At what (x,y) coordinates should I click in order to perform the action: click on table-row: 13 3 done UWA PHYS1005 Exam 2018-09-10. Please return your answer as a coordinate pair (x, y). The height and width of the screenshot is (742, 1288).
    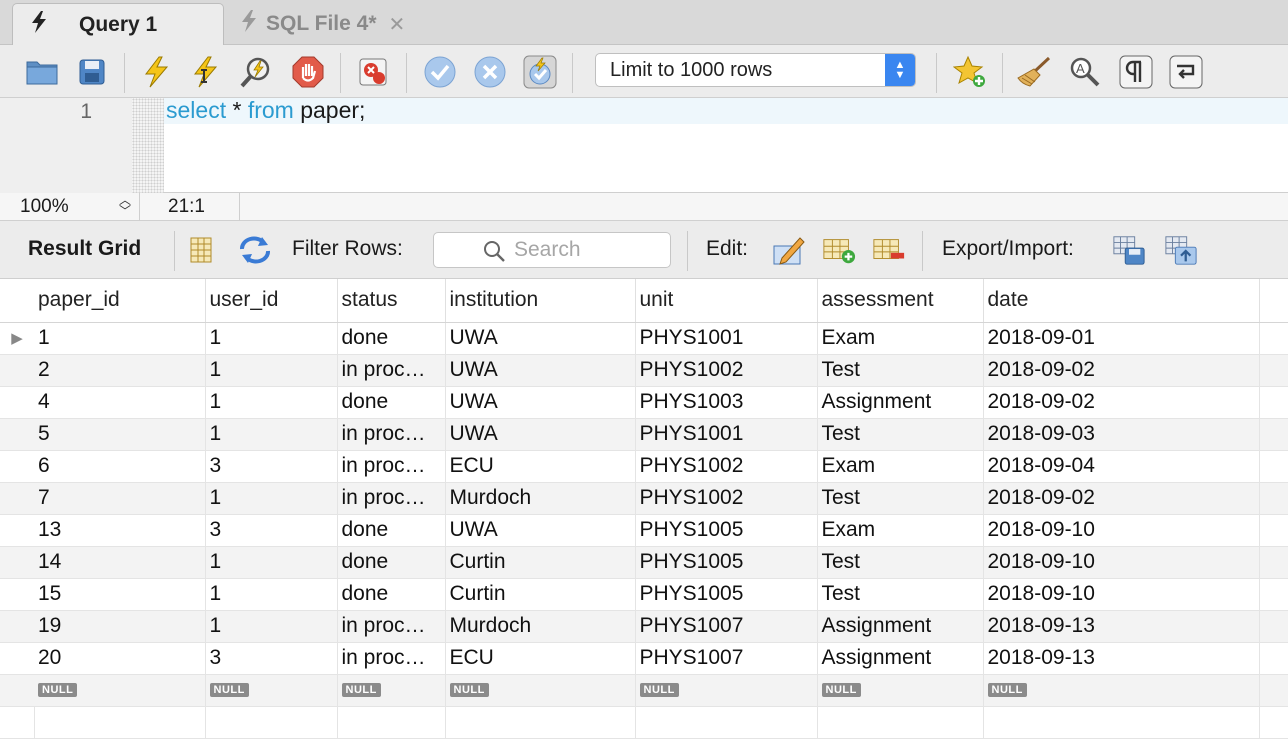
    Looking at the image, I should click on (644, 530).